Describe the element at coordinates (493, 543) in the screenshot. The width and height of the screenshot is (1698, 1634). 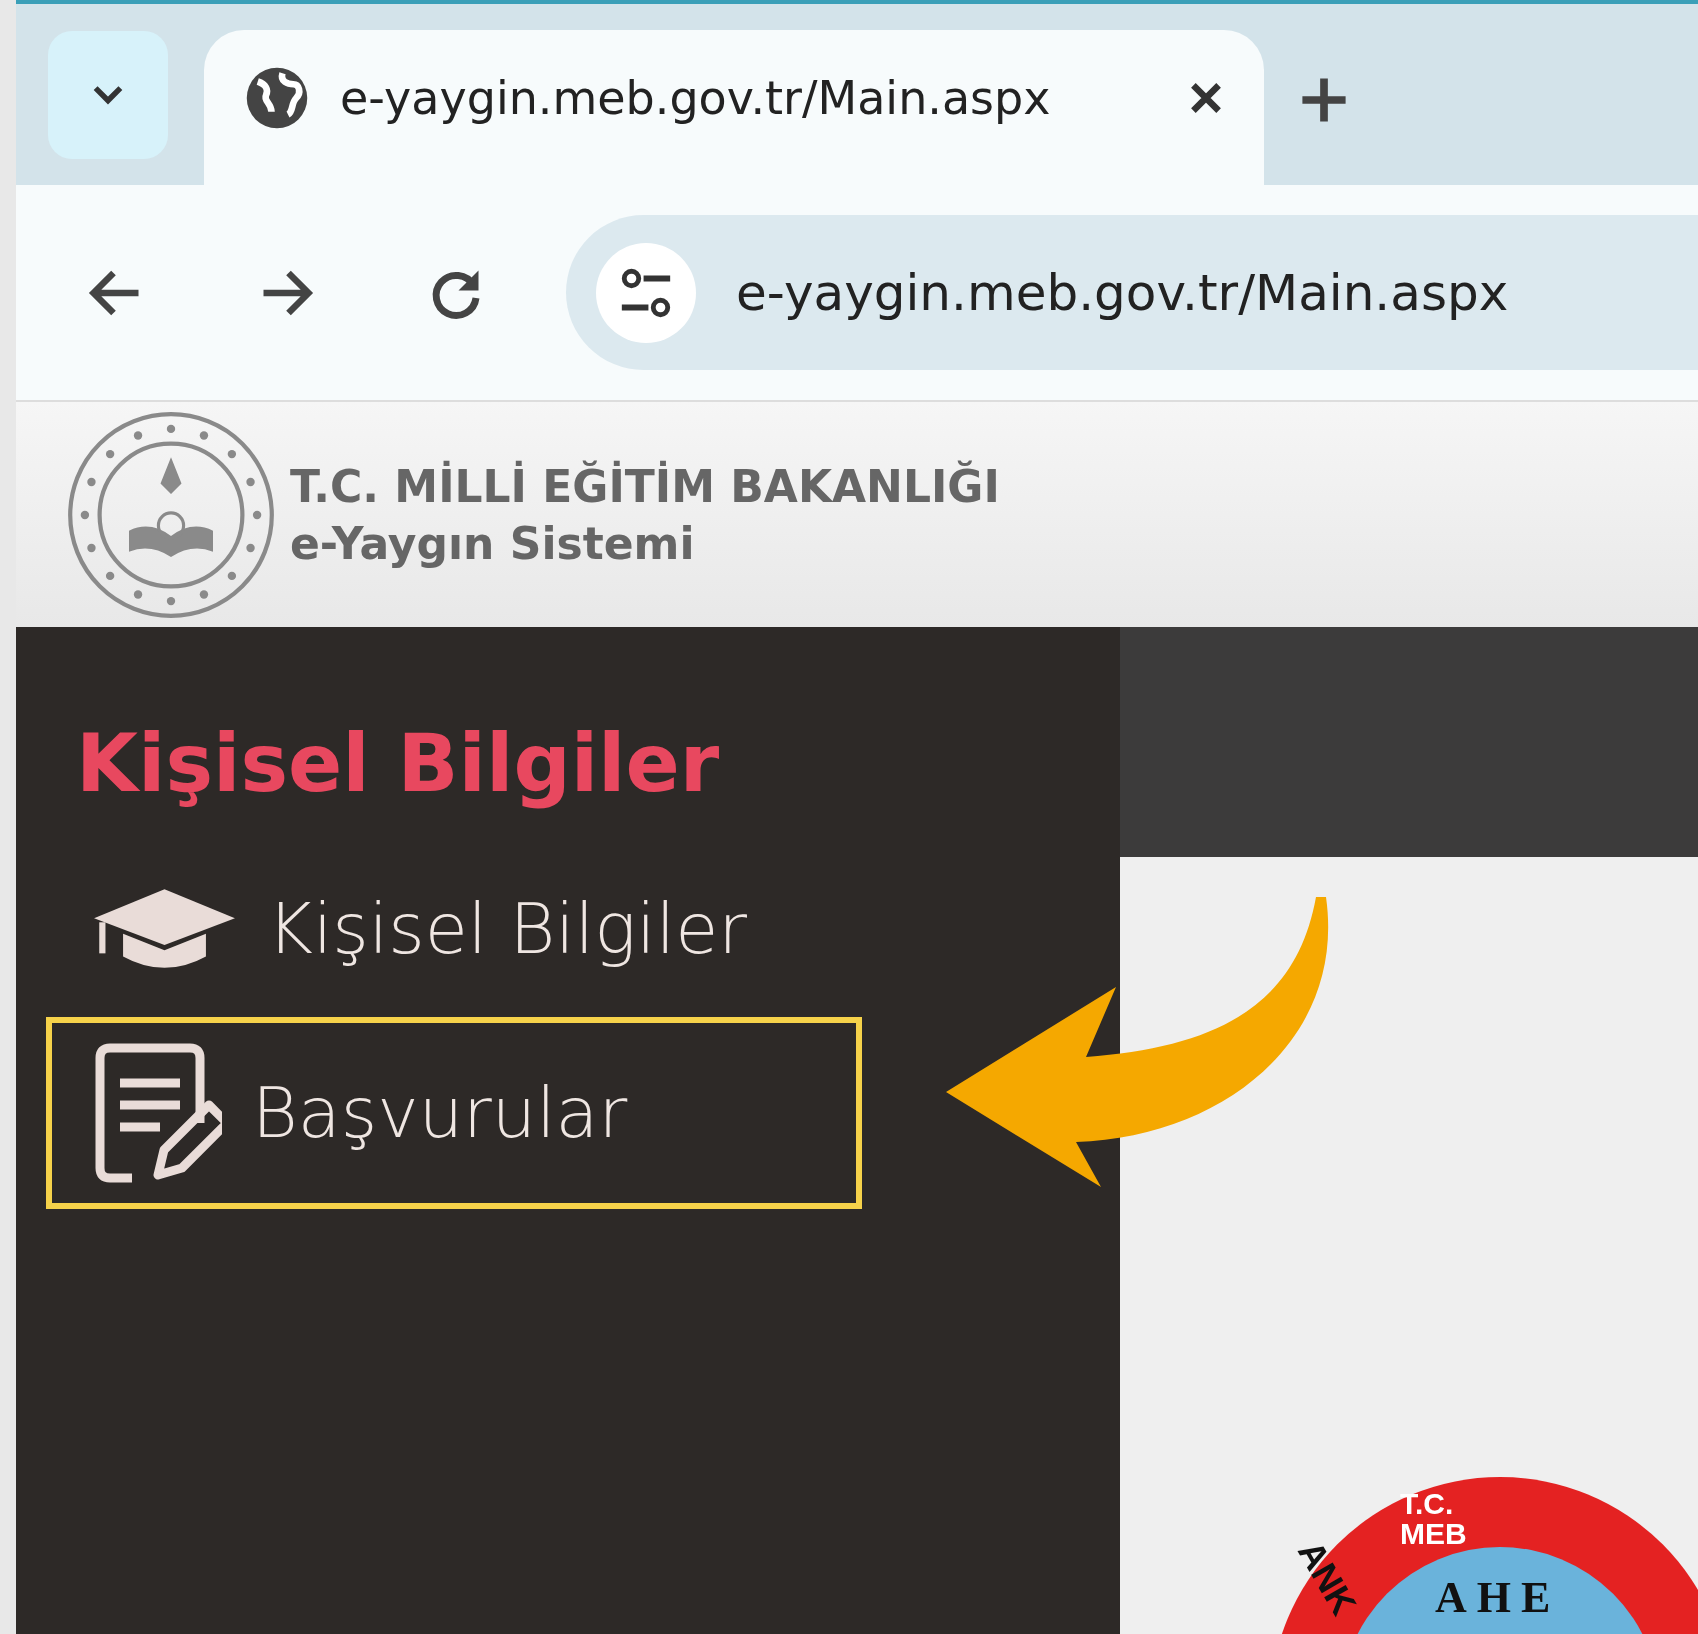
I see `system-subtitle: e-Yaygın Sistemi` at that location.